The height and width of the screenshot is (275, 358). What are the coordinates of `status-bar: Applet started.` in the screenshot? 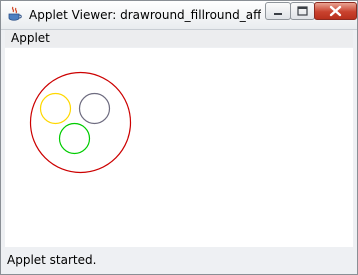 It's located at (179, 259).